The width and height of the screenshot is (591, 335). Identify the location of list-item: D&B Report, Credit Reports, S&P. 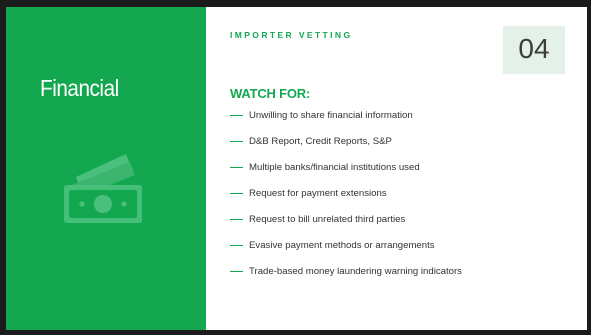
(346, 147).